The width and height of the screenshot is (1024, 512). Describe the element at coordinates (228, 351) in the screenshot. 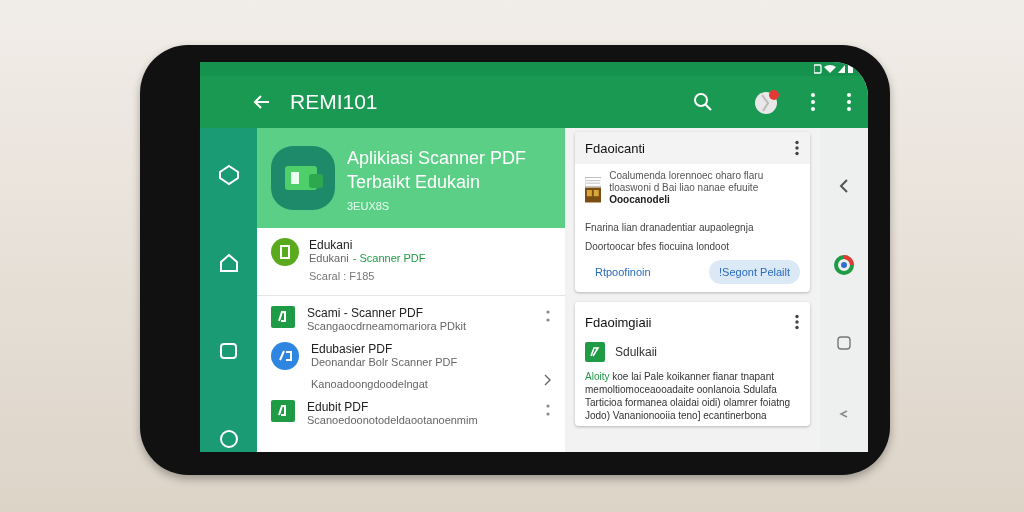

I see `square-icon` at that location.